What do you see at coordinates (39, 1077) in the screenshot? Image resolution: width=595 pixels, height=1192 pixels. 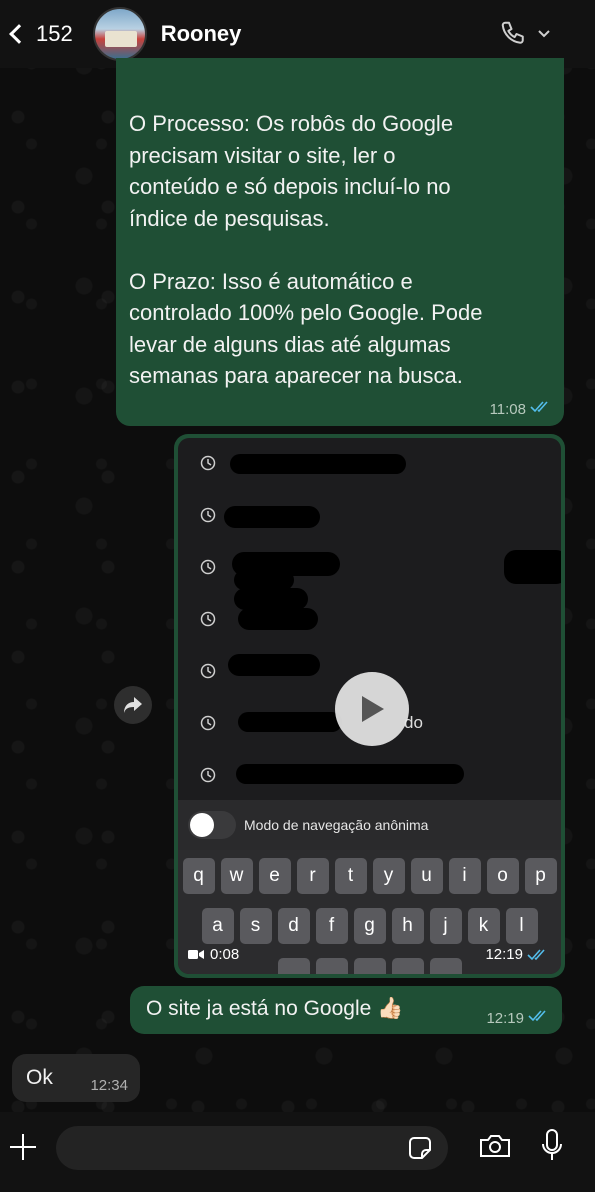 I see `message-text: Ok` at bounding box center [39, 1077].